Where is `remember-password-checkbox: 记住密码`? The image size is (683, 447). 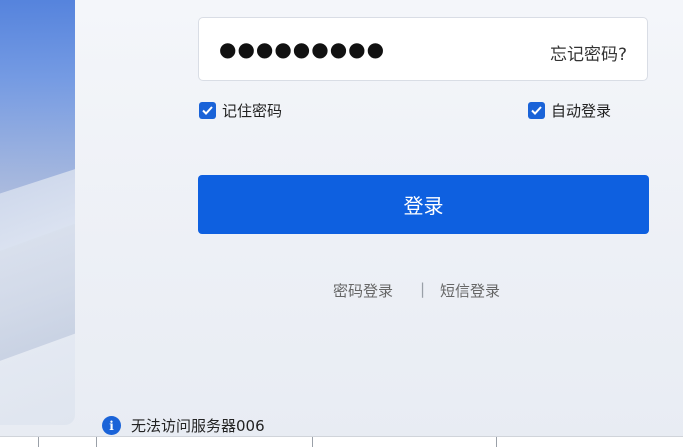 remember-password-checkbox: 记住密码 is located at coordinates (240, 110).